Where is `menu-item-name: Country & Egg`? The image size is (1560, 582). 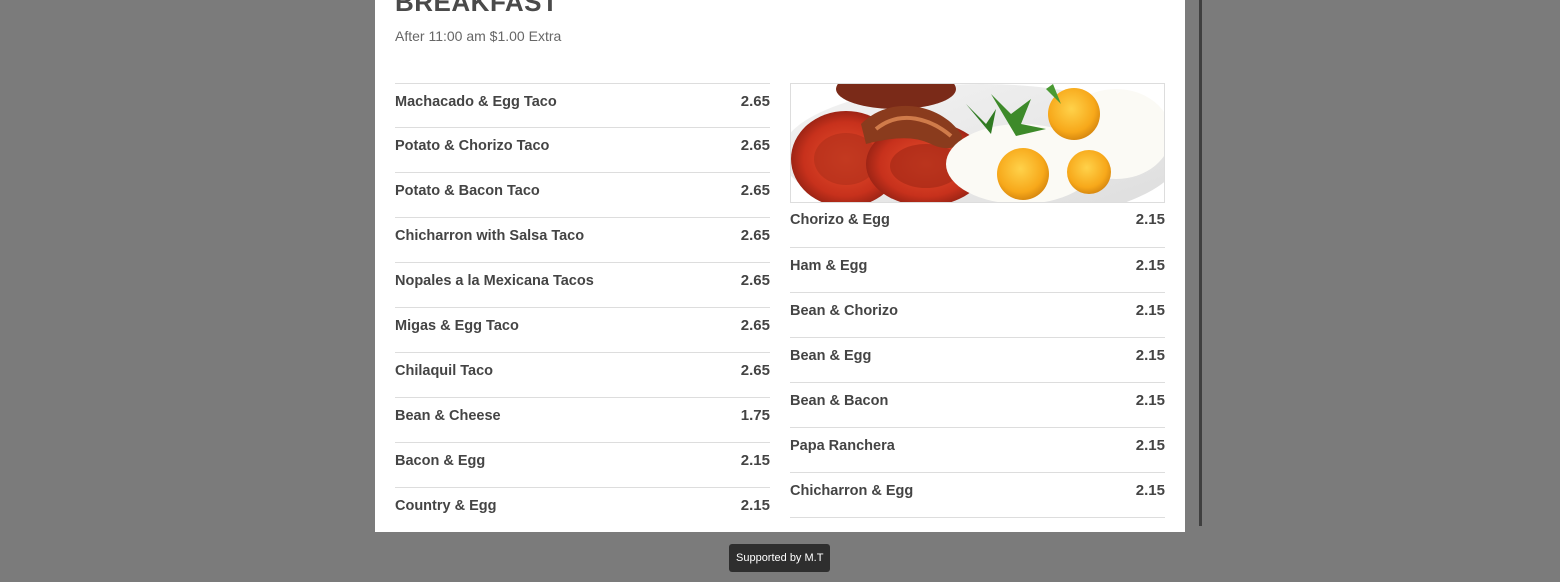 menu-item-name: Country & Egg is located at coordinates (446, 506).